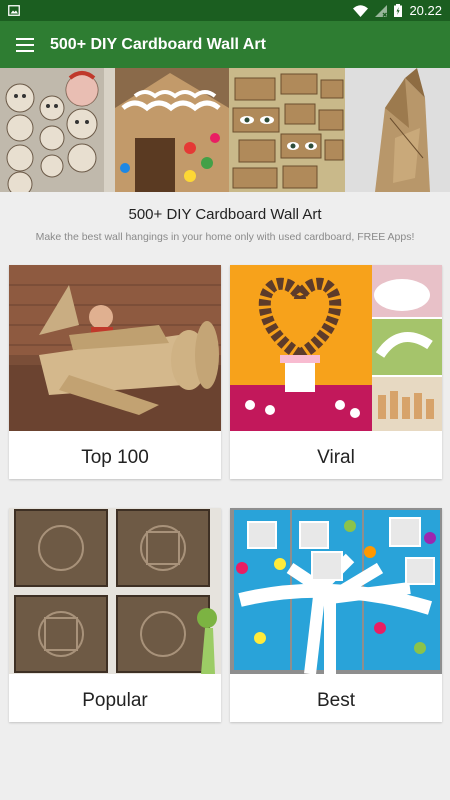 The width and height of the screenshot is (450, 800). I want to click on category-card-top-100: Top 100, so click(115, 372).